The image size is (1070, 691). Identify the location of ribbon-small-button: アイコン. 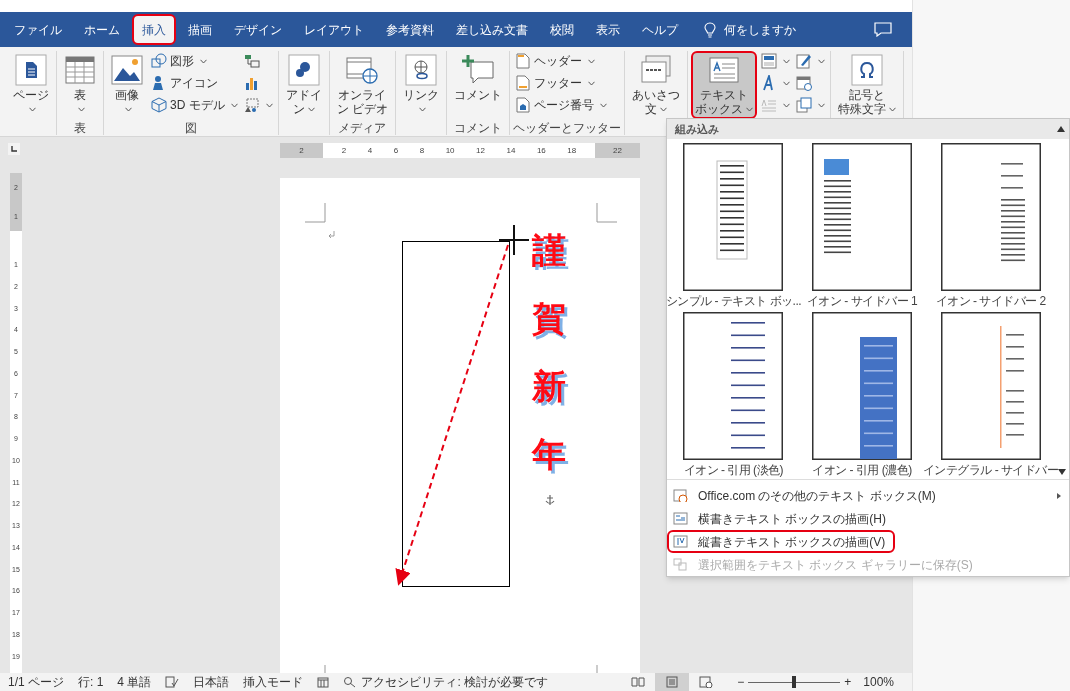
(194, 83).